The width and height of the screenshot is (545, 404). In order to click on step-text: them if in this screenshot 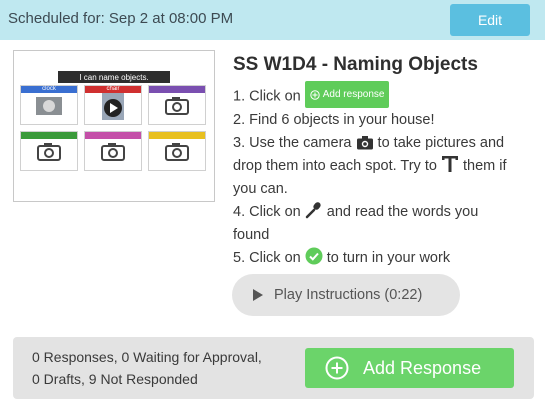, I will do `click(484, 165)`.